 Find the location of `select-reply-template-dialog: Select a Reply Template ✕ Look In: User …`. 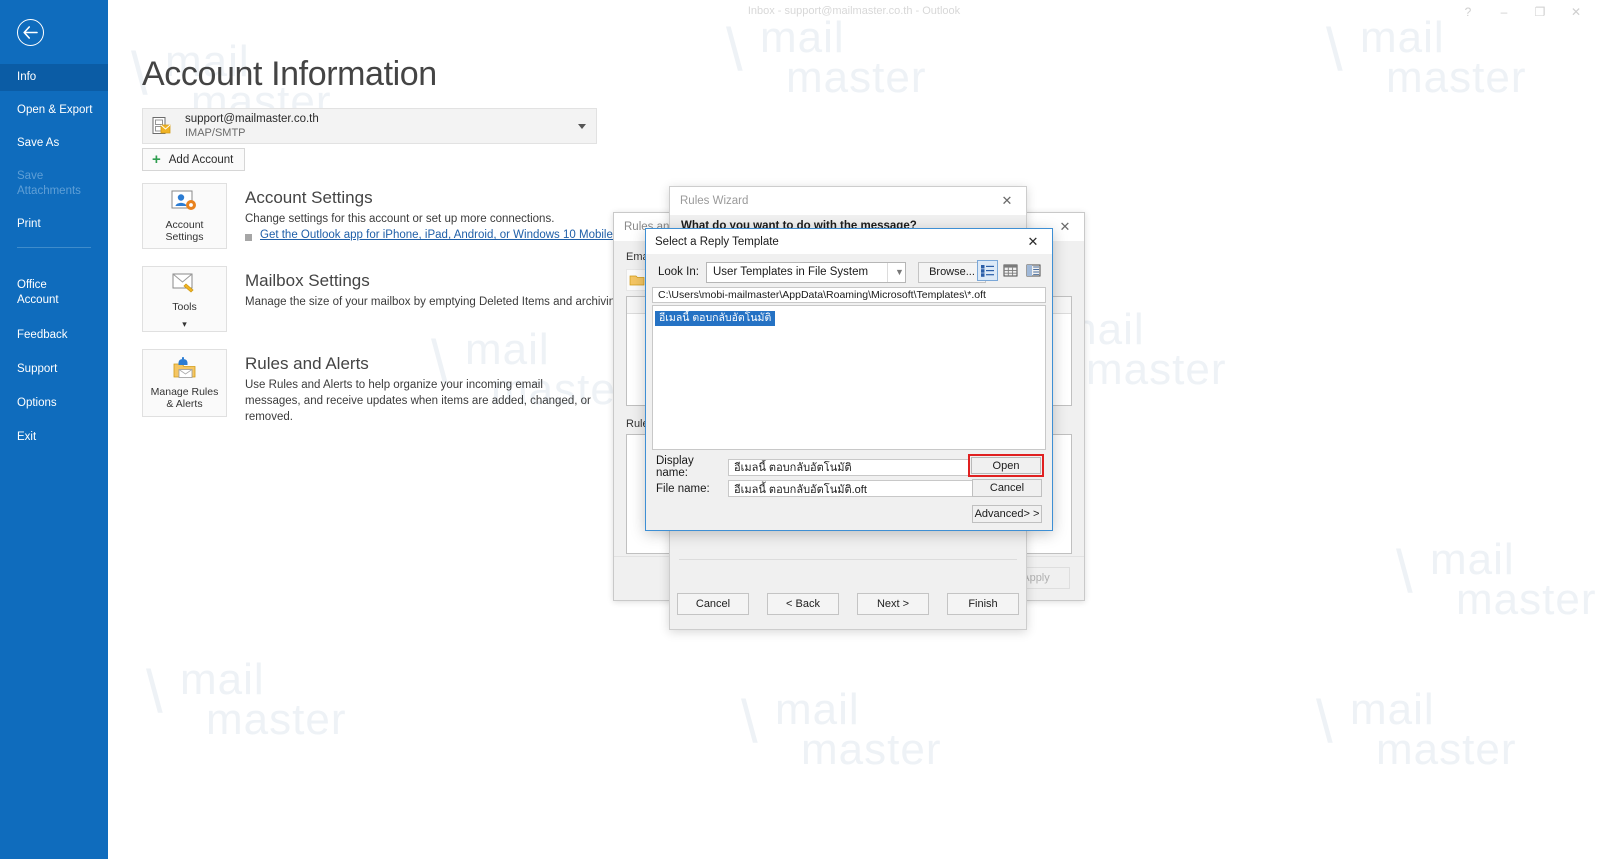

select-reply-template-dialog: Select a Reply Template ✕ Look In: User … is located at coordinates (849, 379).